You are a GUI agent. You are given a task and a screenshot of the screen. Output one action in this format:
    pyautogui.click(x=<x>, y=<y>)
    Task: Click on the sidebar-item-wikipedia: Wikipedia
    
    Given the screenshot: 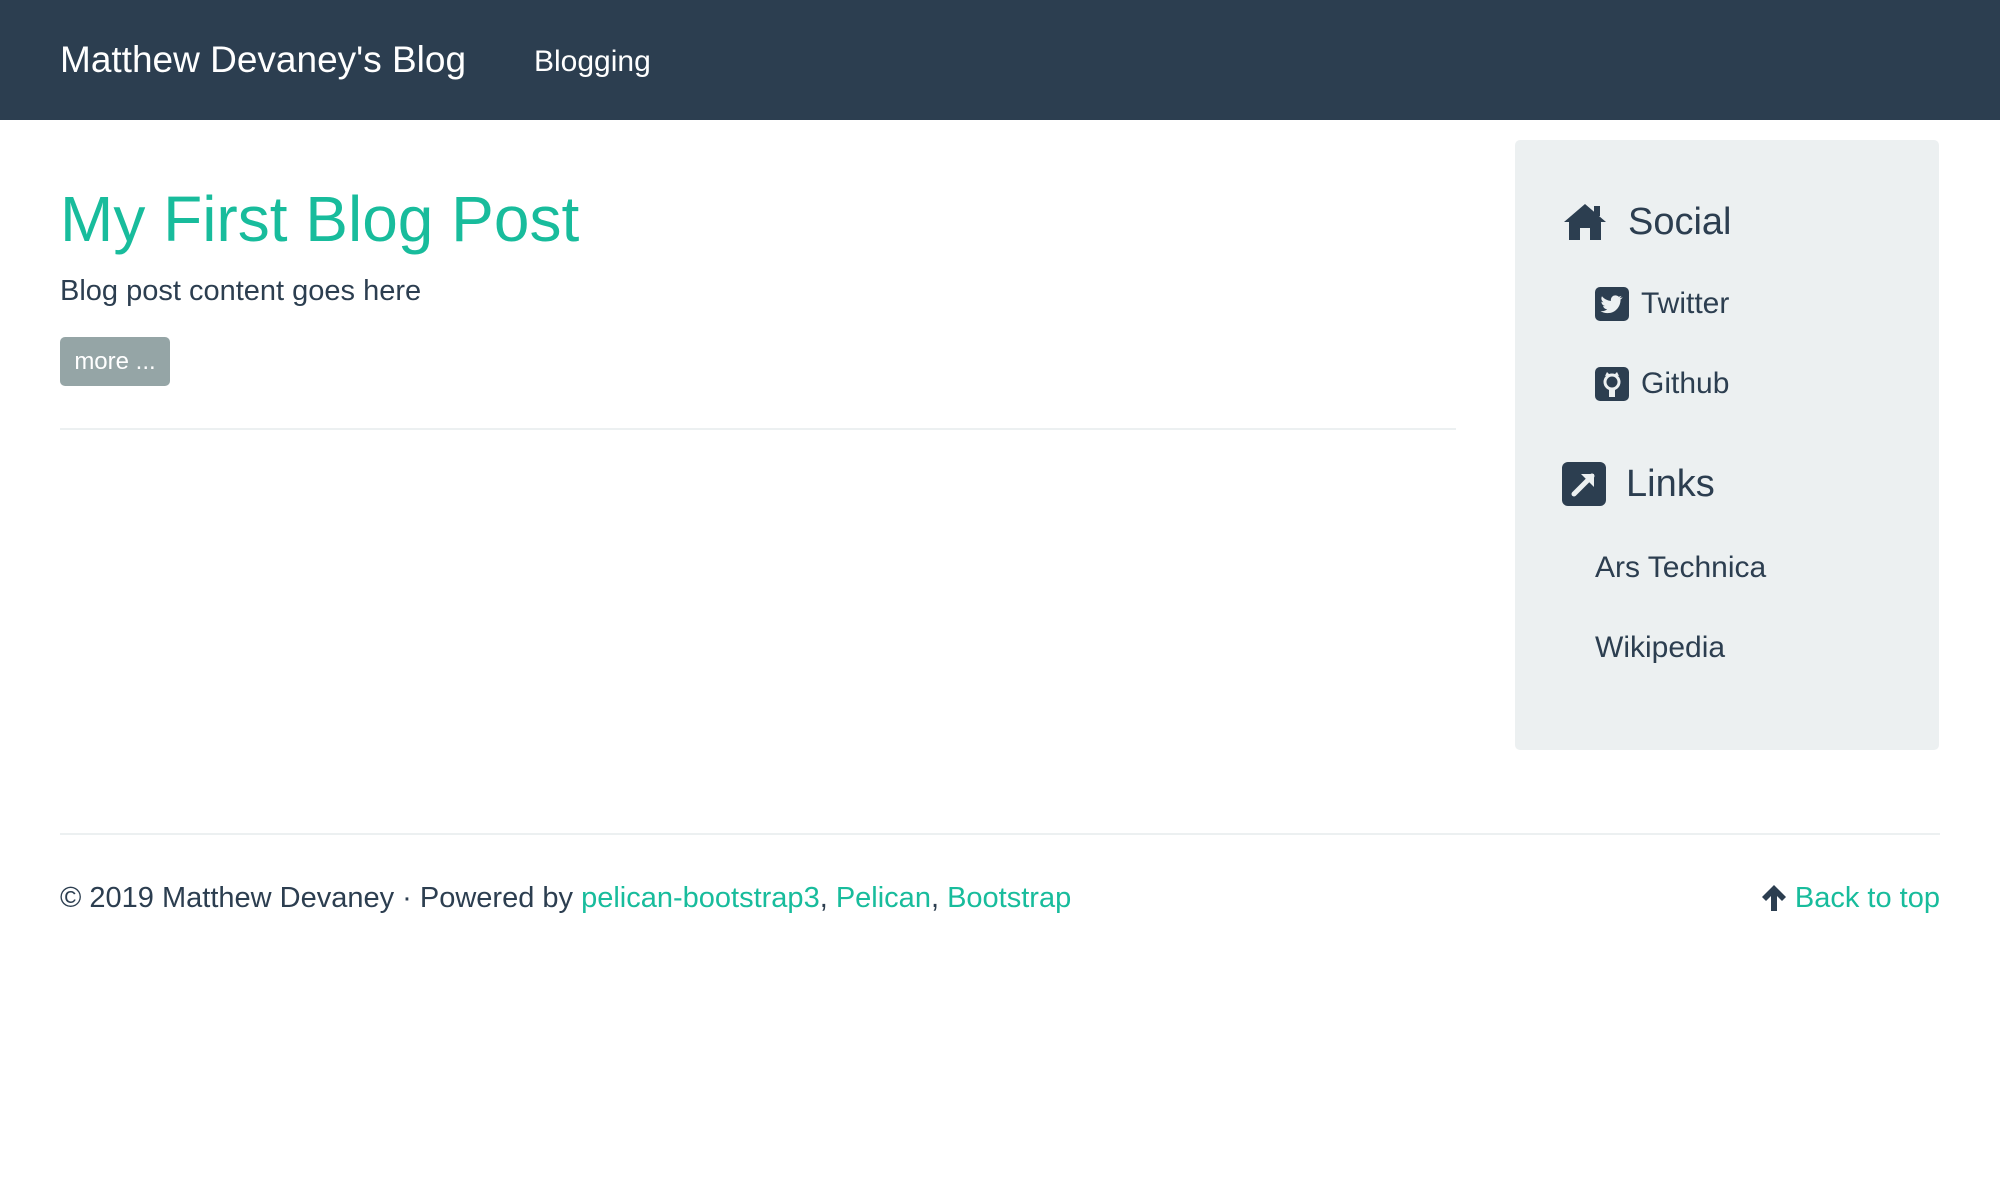 What is the action you would take?
    pyautogui.click(x=1660, y=648)
    